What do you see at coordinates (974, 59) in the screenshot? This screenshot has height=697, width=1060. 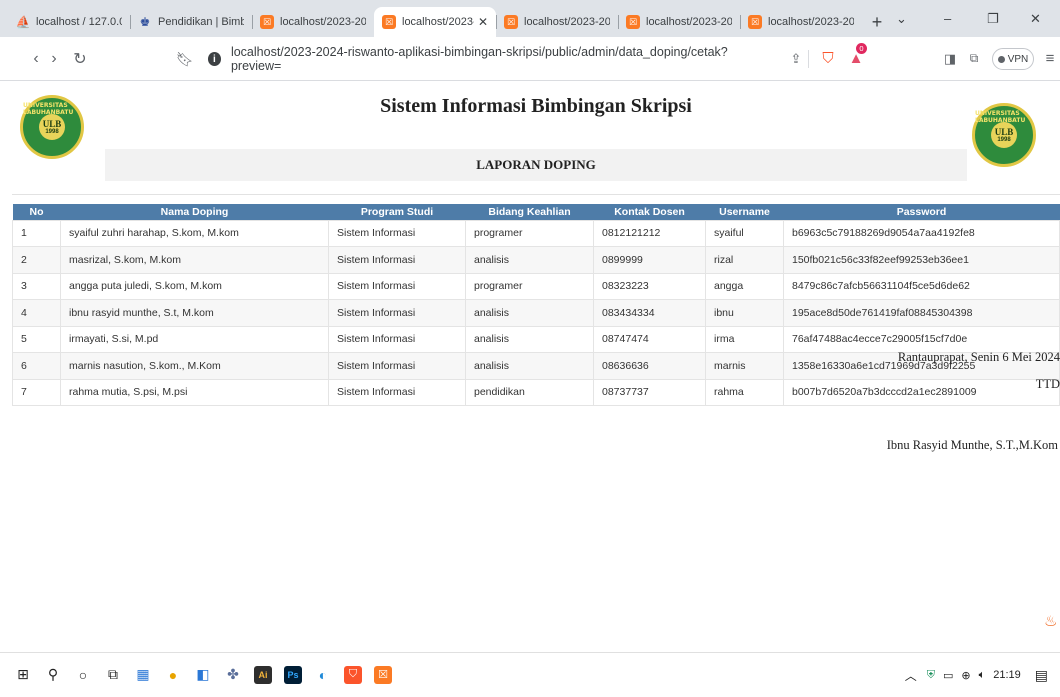 I see `wallet-icon: ⧉` at bounding box center [974, 59].